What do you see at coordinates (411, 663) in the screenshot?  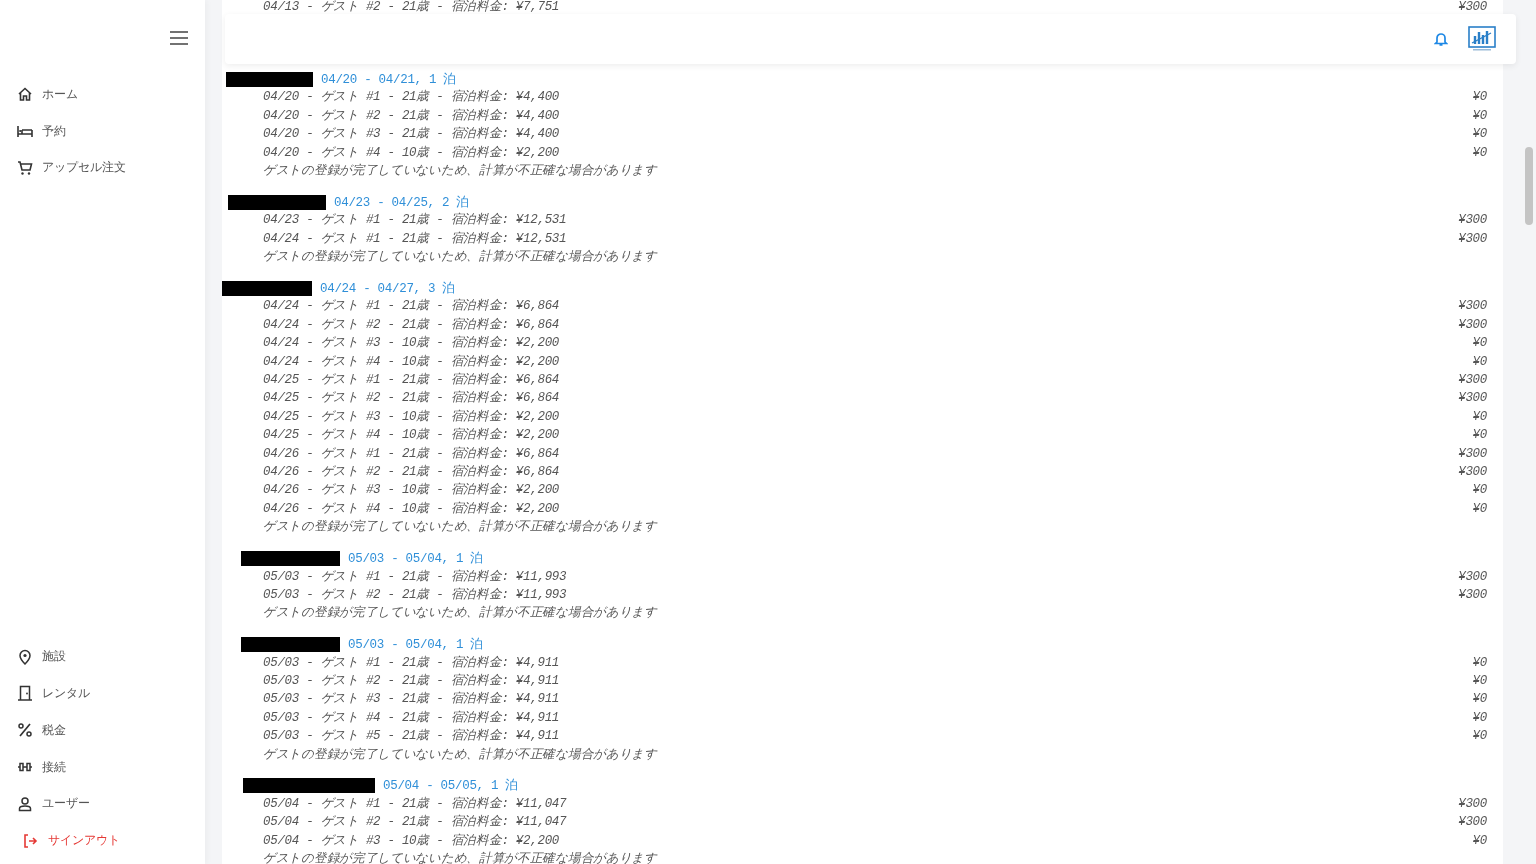 I see `guest-charge-text: 05/03 - ゲスト #1 - 21歳 - 宿泊料金: ¥4,911` at bounding box center [411, 663].